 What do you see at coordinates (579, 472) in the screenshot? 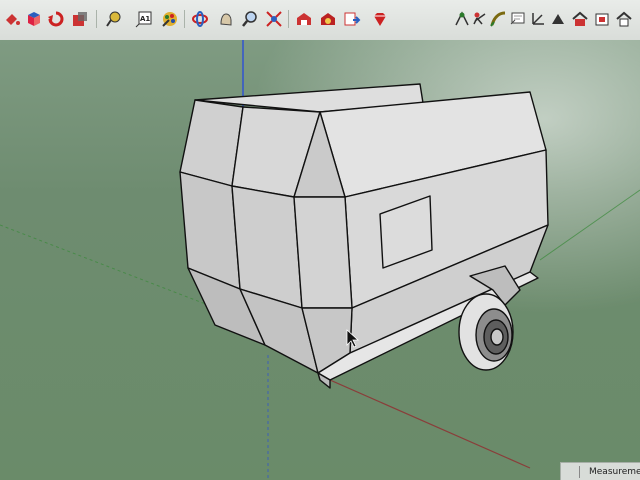
I see `status-separator` at bounding box center [579, 472].